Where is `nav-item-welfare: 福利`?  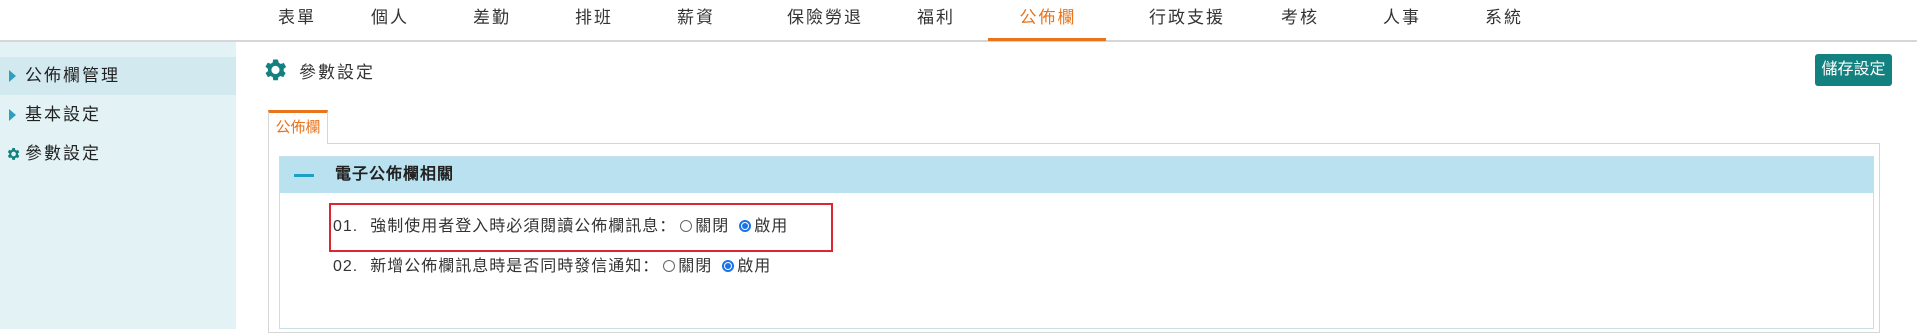 nav-item-welfare: 福利 is located at coordinates (936, 20).